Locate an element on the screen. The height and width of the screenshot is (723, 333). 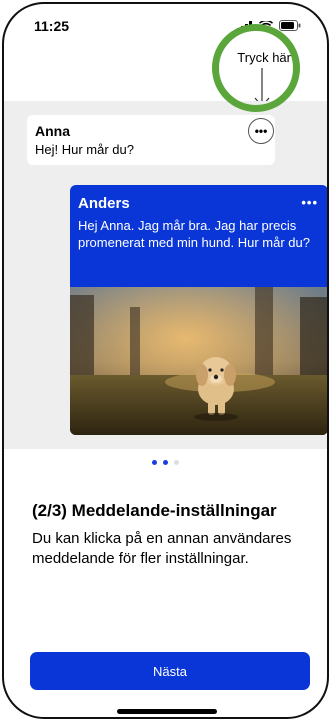
more-options-icon: ••• is located at coordinates (309, 202).